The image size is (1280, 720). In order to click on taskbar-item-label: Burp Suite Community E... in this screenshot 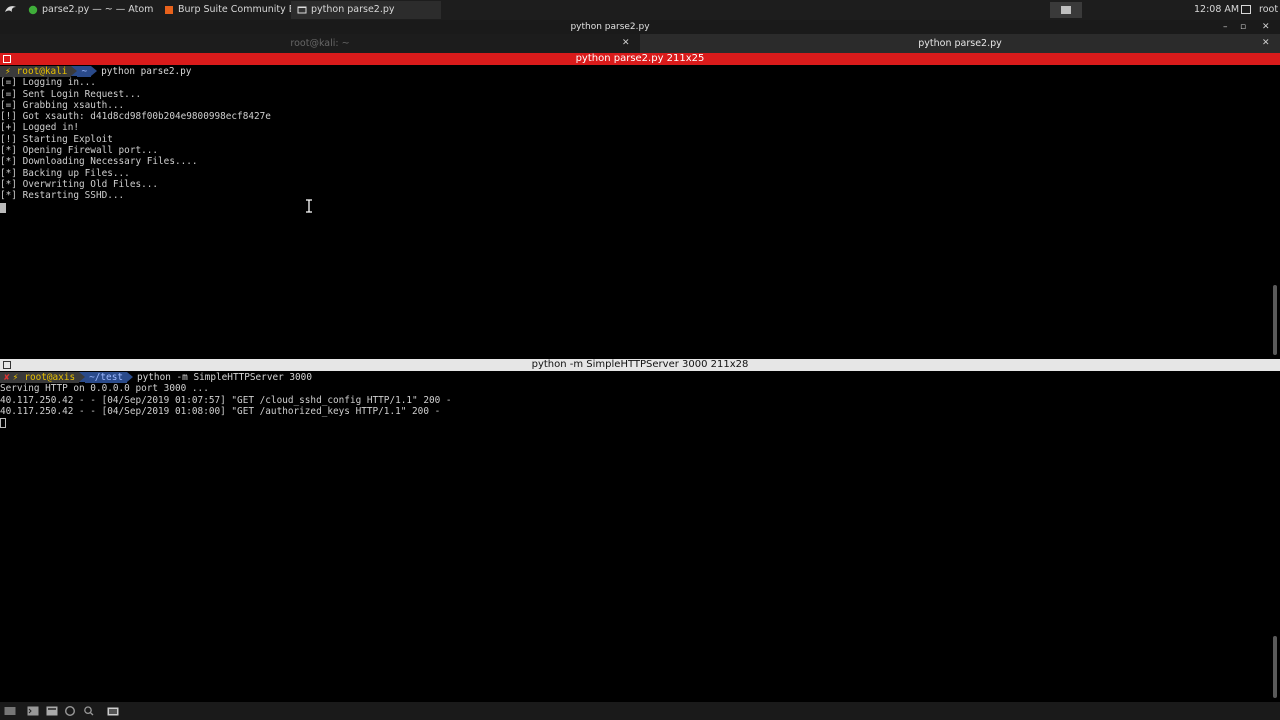, I will do `click(241, 9)`.